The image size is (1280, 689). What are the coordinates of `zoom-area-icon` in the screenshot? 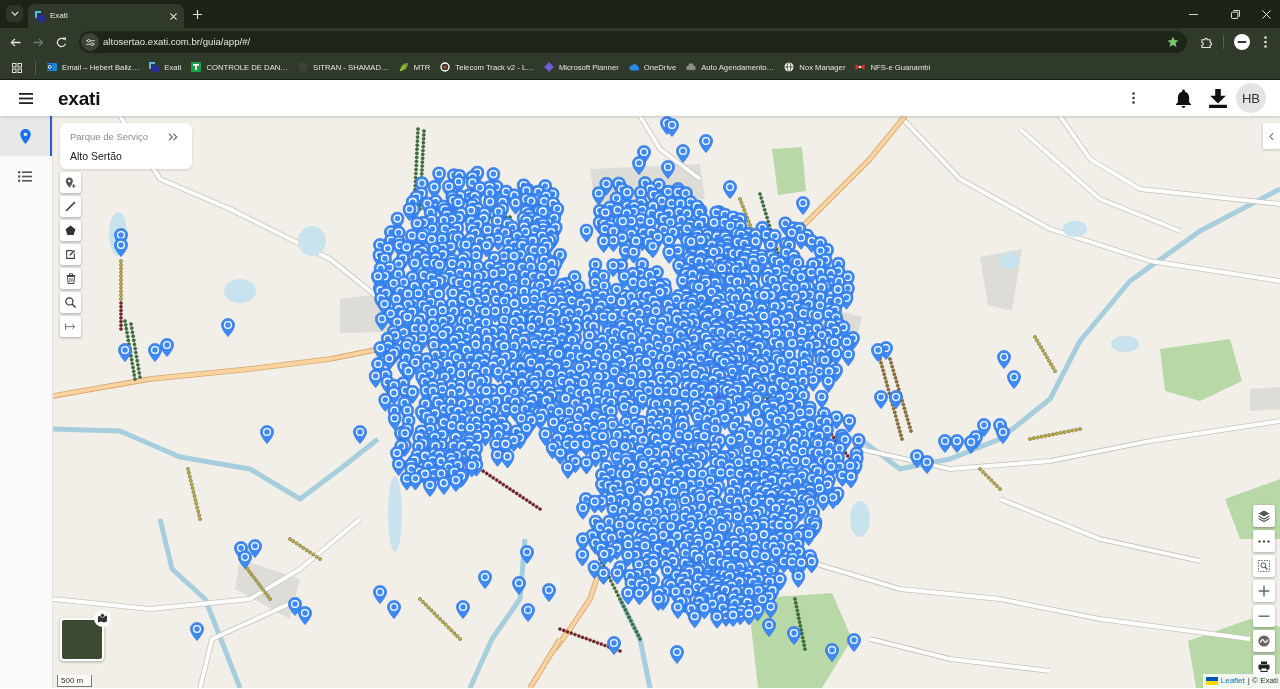 It's located at (1264, 566).